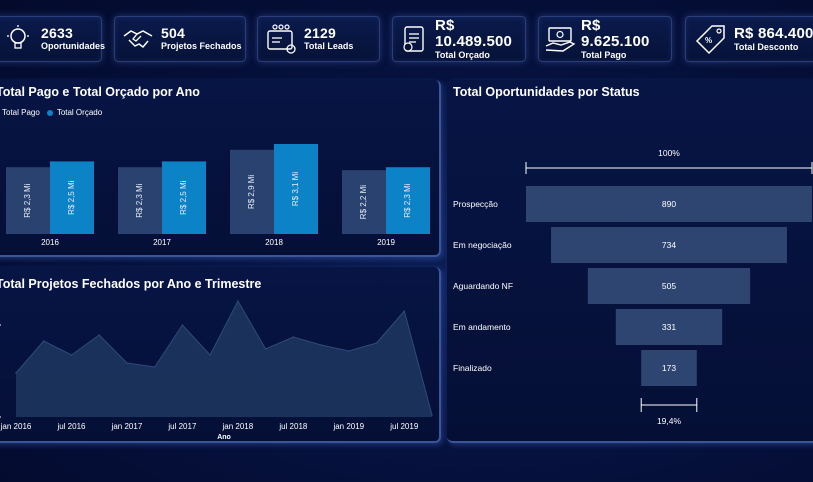  What do you see at coordinates (71, 426) in the screenshot?
I see `x-tick-label: jul 2016` at bounding box center [71, 426].